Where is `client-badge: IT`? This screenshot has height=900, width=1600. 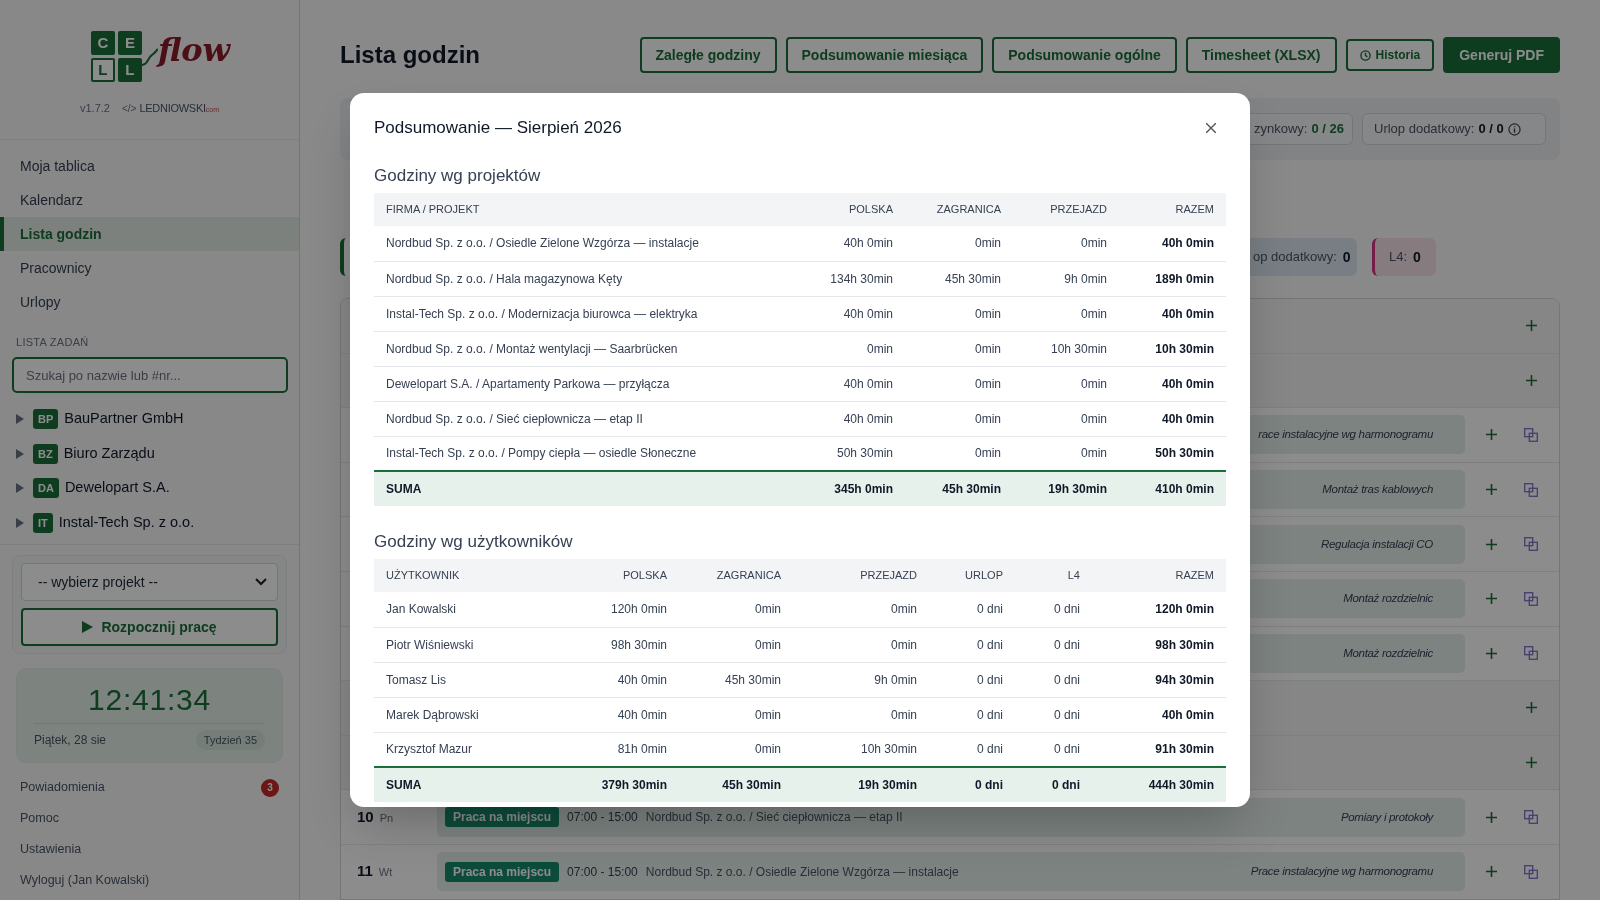
client-badge: IT is located at coordinates (43, 522).